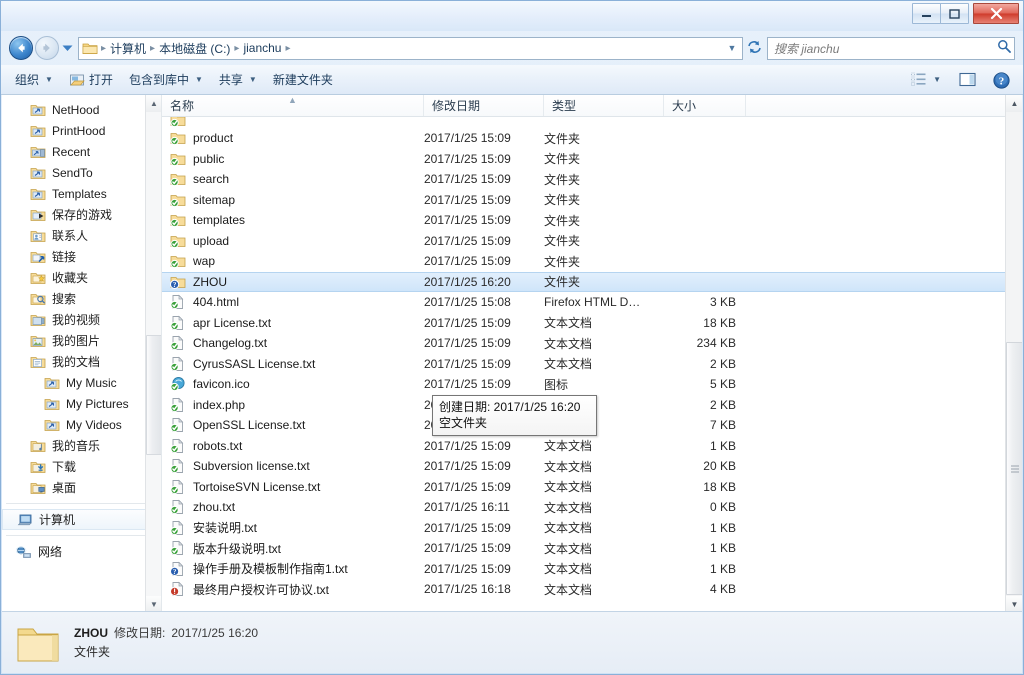 The height and width of the screenshot is (675, 1024). Describe the element at coordinates (996, 13) in the screenshot. I see `close-button` at that location.